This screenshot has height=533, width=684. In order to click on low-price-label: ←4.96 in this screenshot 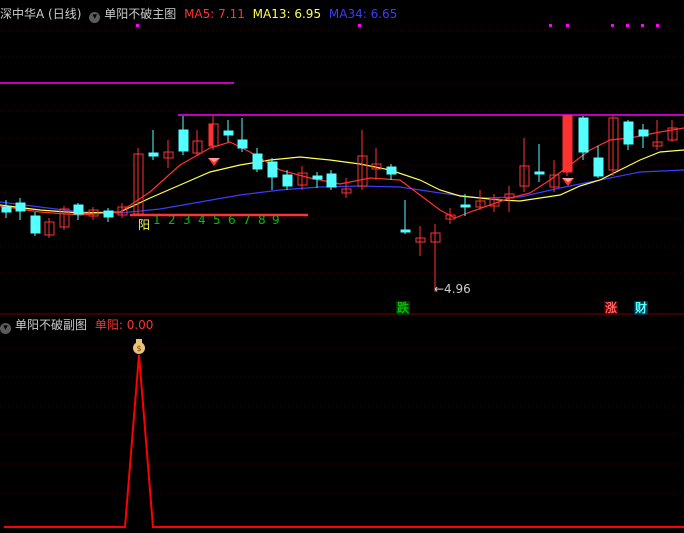, I will do `click(452, 289)`.